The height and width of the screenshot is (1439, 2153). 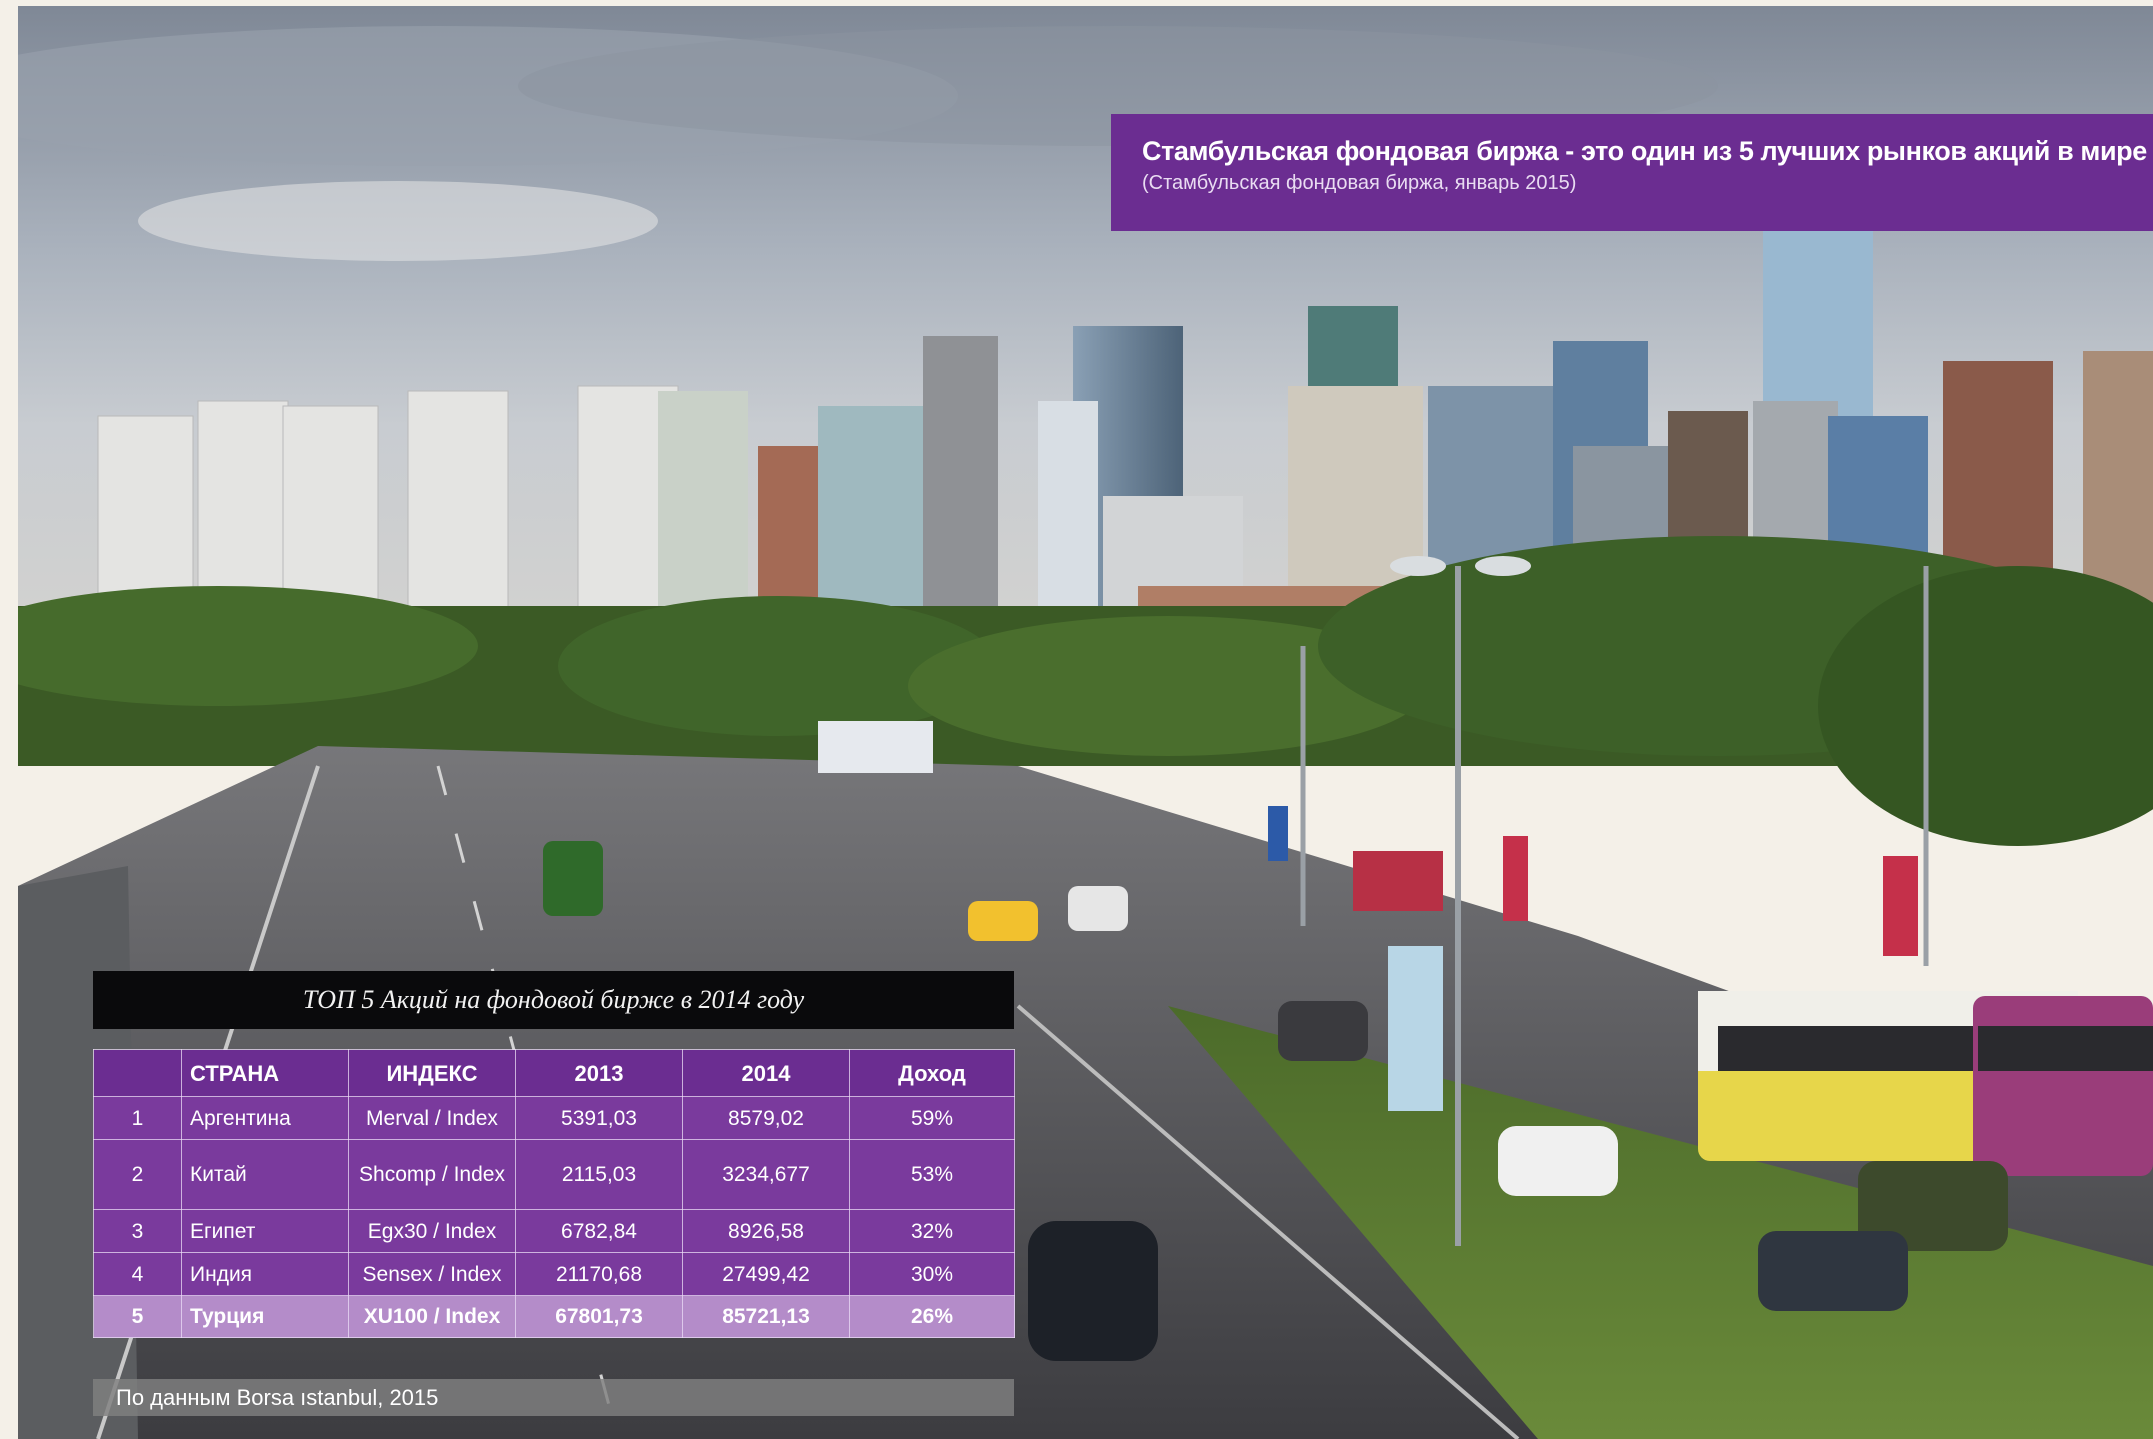 What do you see at coordinates (599, 1174) in the screenshot?
I see `value-2013-cell: 2115,03` at bounding box center [599, 1174].